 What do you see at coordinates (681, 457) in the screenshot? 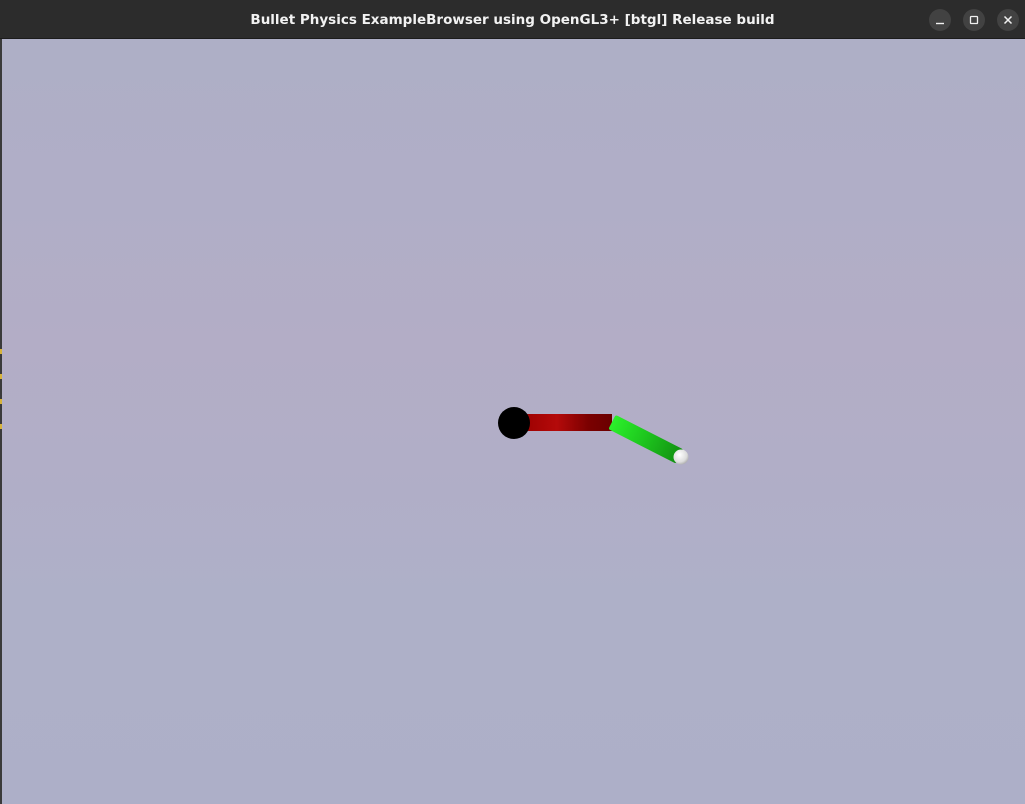
I see `end-effector-sphere` at bounding box center [681, 457].